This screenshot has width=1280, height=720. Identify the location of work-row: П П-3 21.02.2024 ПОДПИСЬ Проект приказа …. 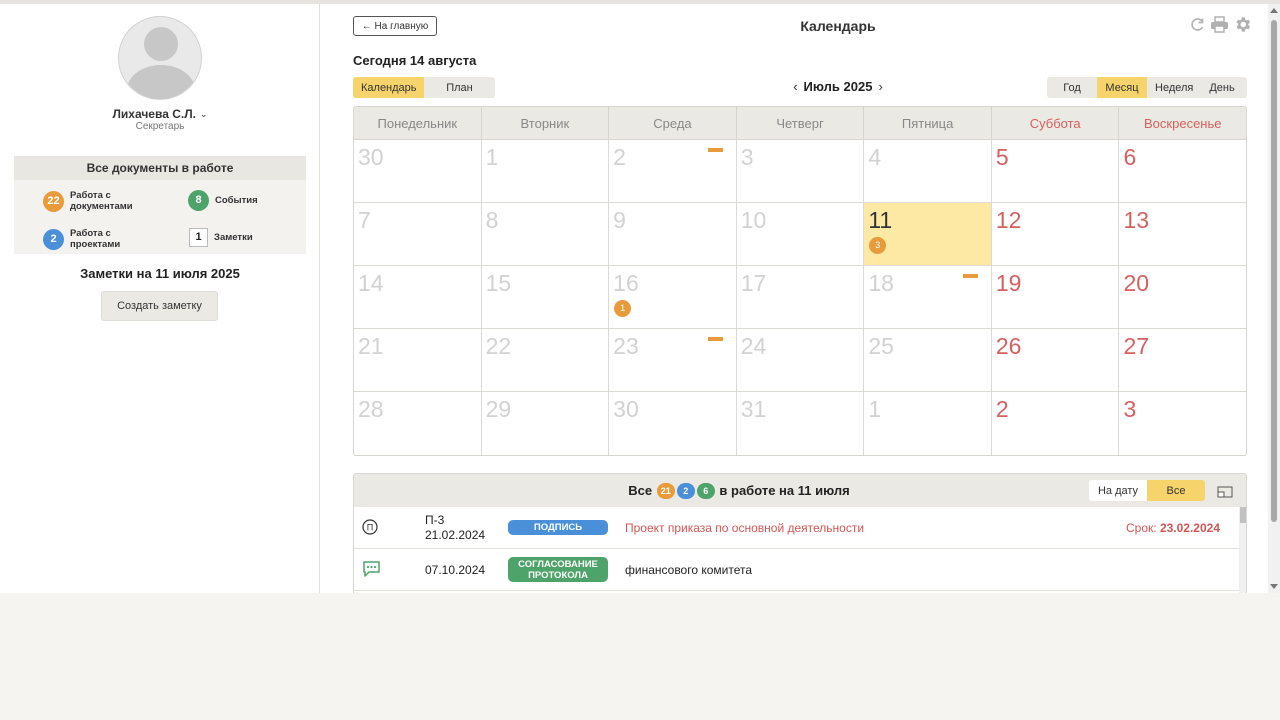
(797, 528).